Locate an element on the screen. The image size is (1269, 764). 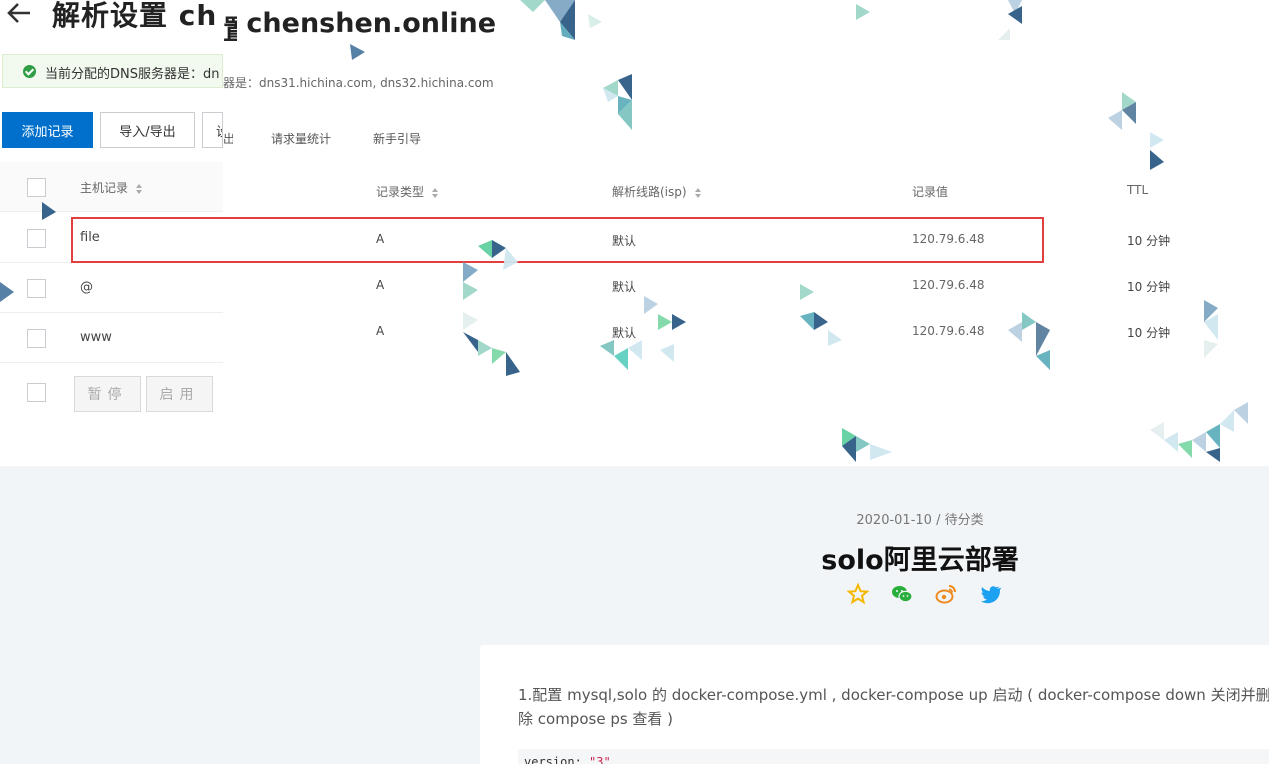
twitter-icon is located at coordinates (991, 594).